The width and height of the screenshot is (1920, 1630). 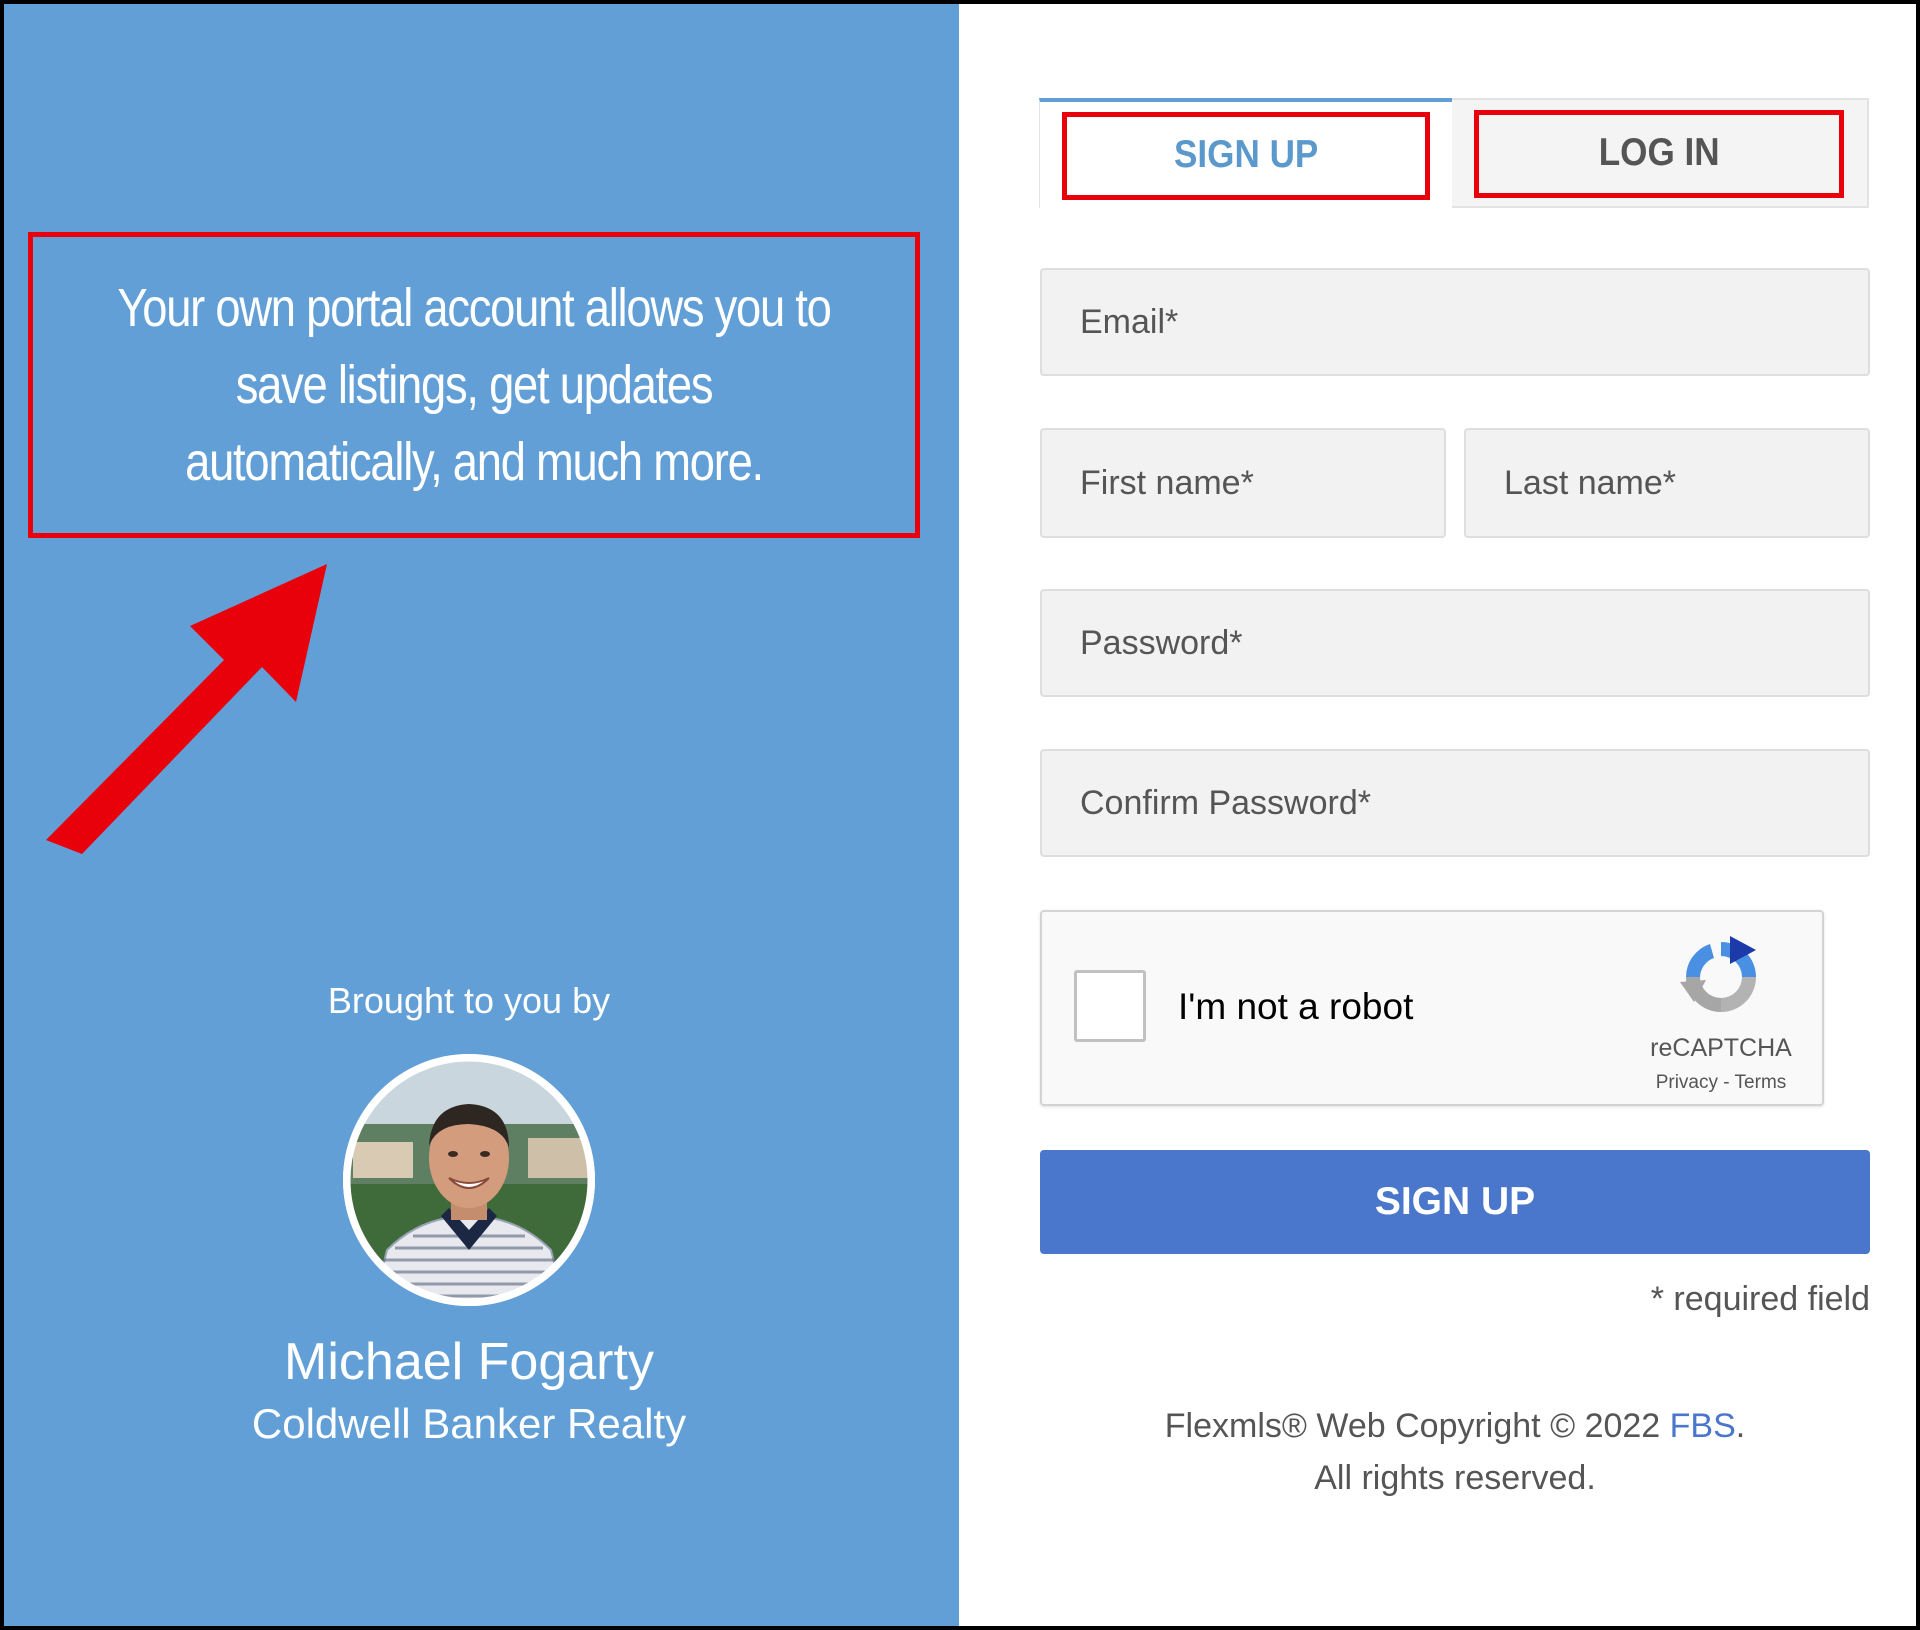 I want to click on first-name-field, so click(x=1243, y=483).